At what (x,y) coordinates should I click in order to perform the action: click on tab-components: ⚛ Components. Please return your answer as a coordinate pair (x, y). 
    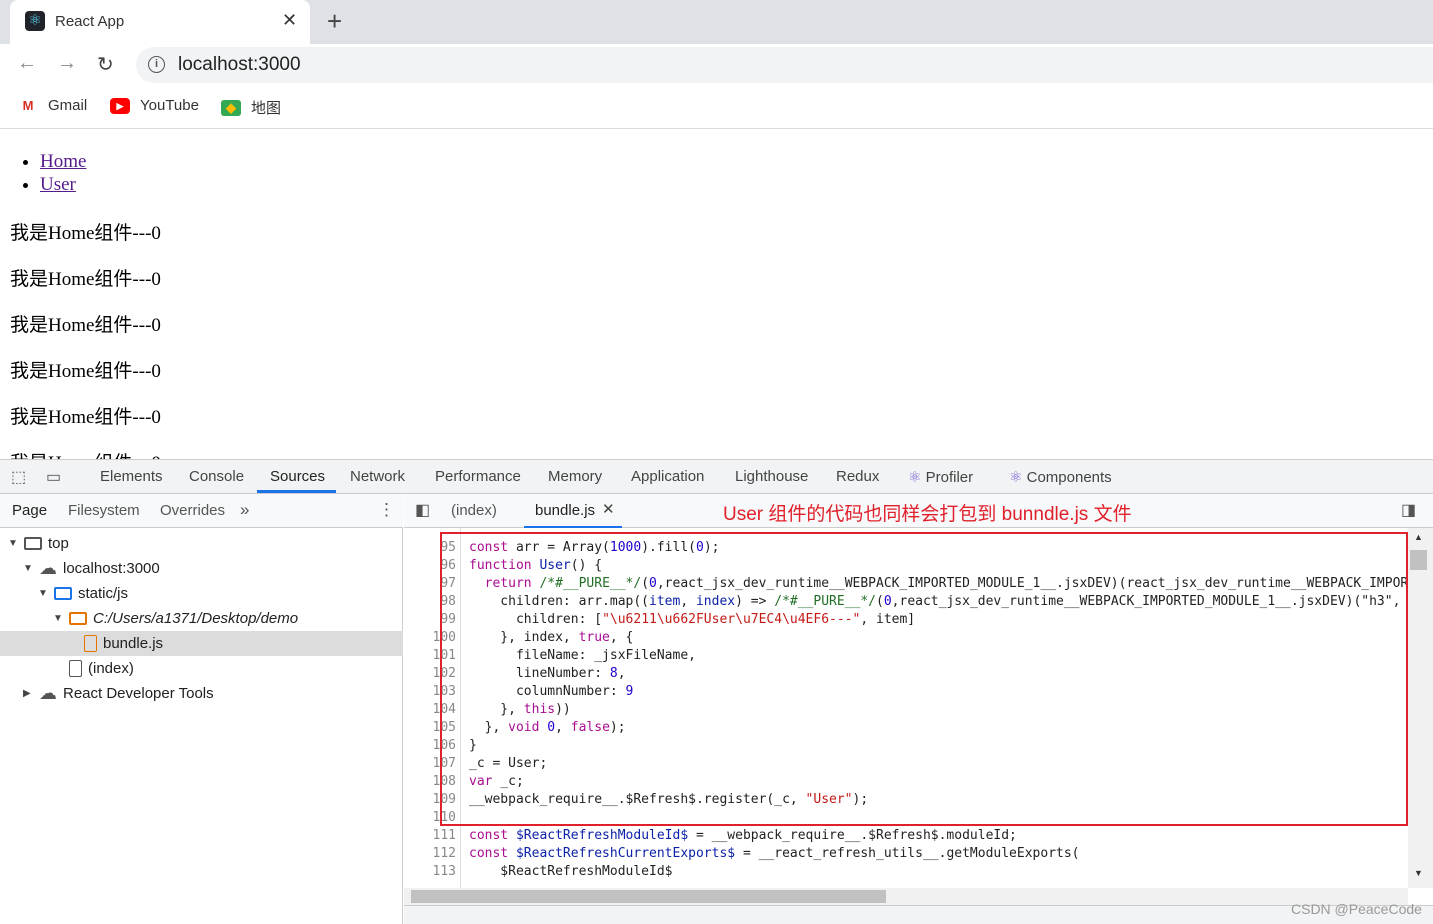
    Looking at the image, I should click on (1060, 477).